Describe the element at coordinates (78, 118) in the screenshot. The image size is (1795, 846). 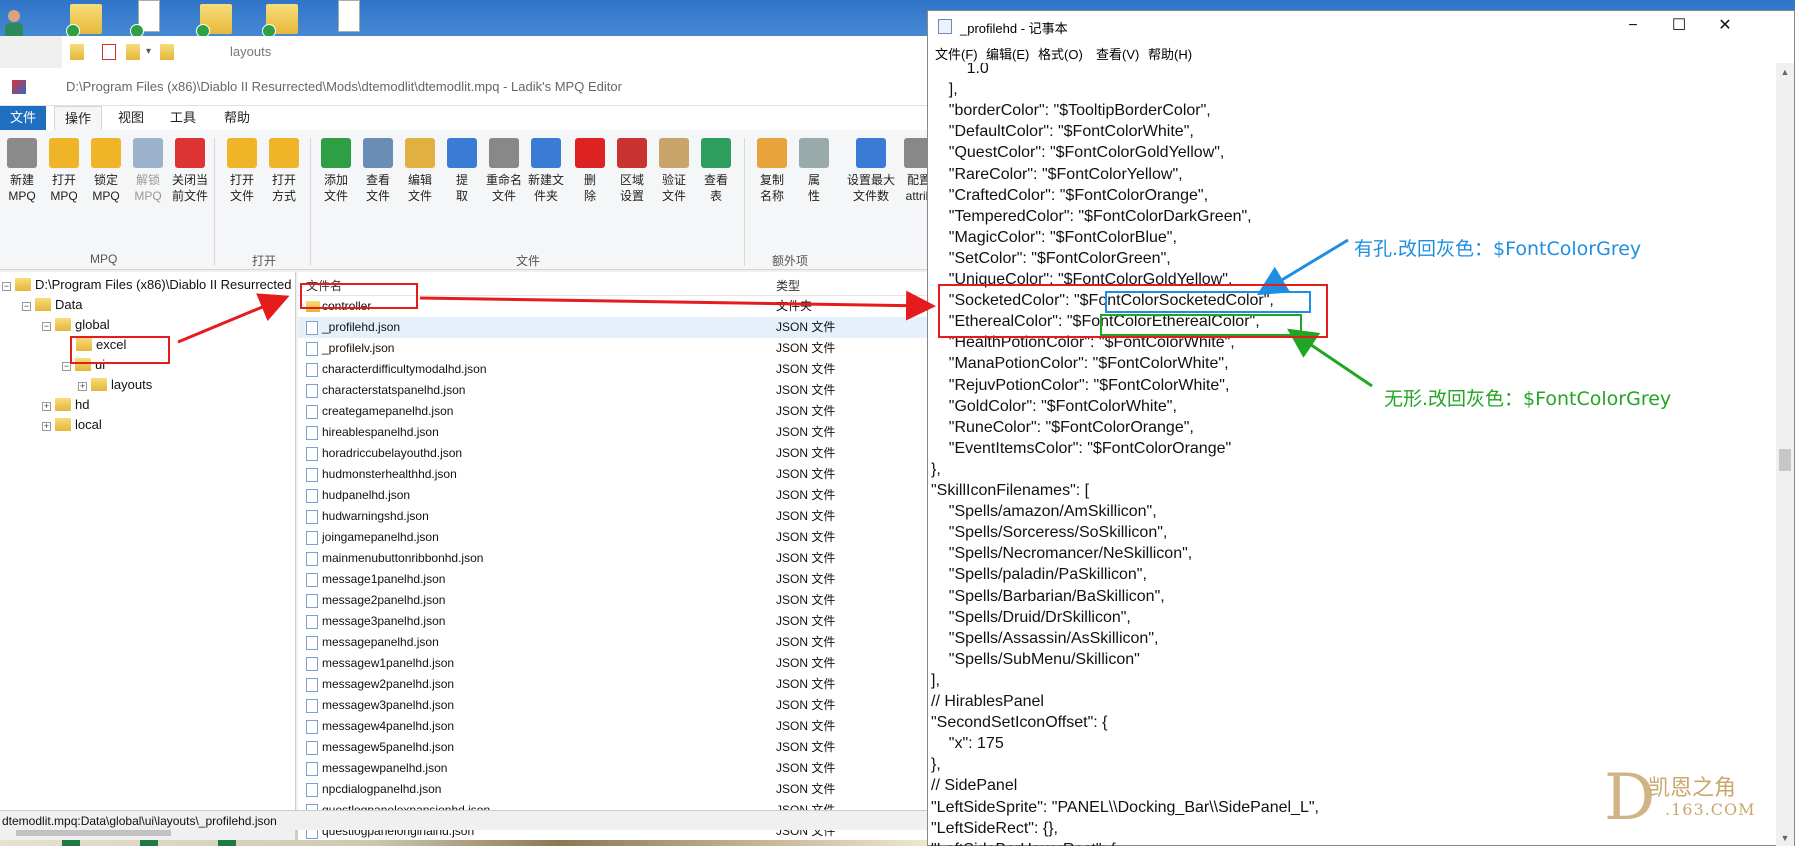
I see `tab-operations: 操作` at that location.